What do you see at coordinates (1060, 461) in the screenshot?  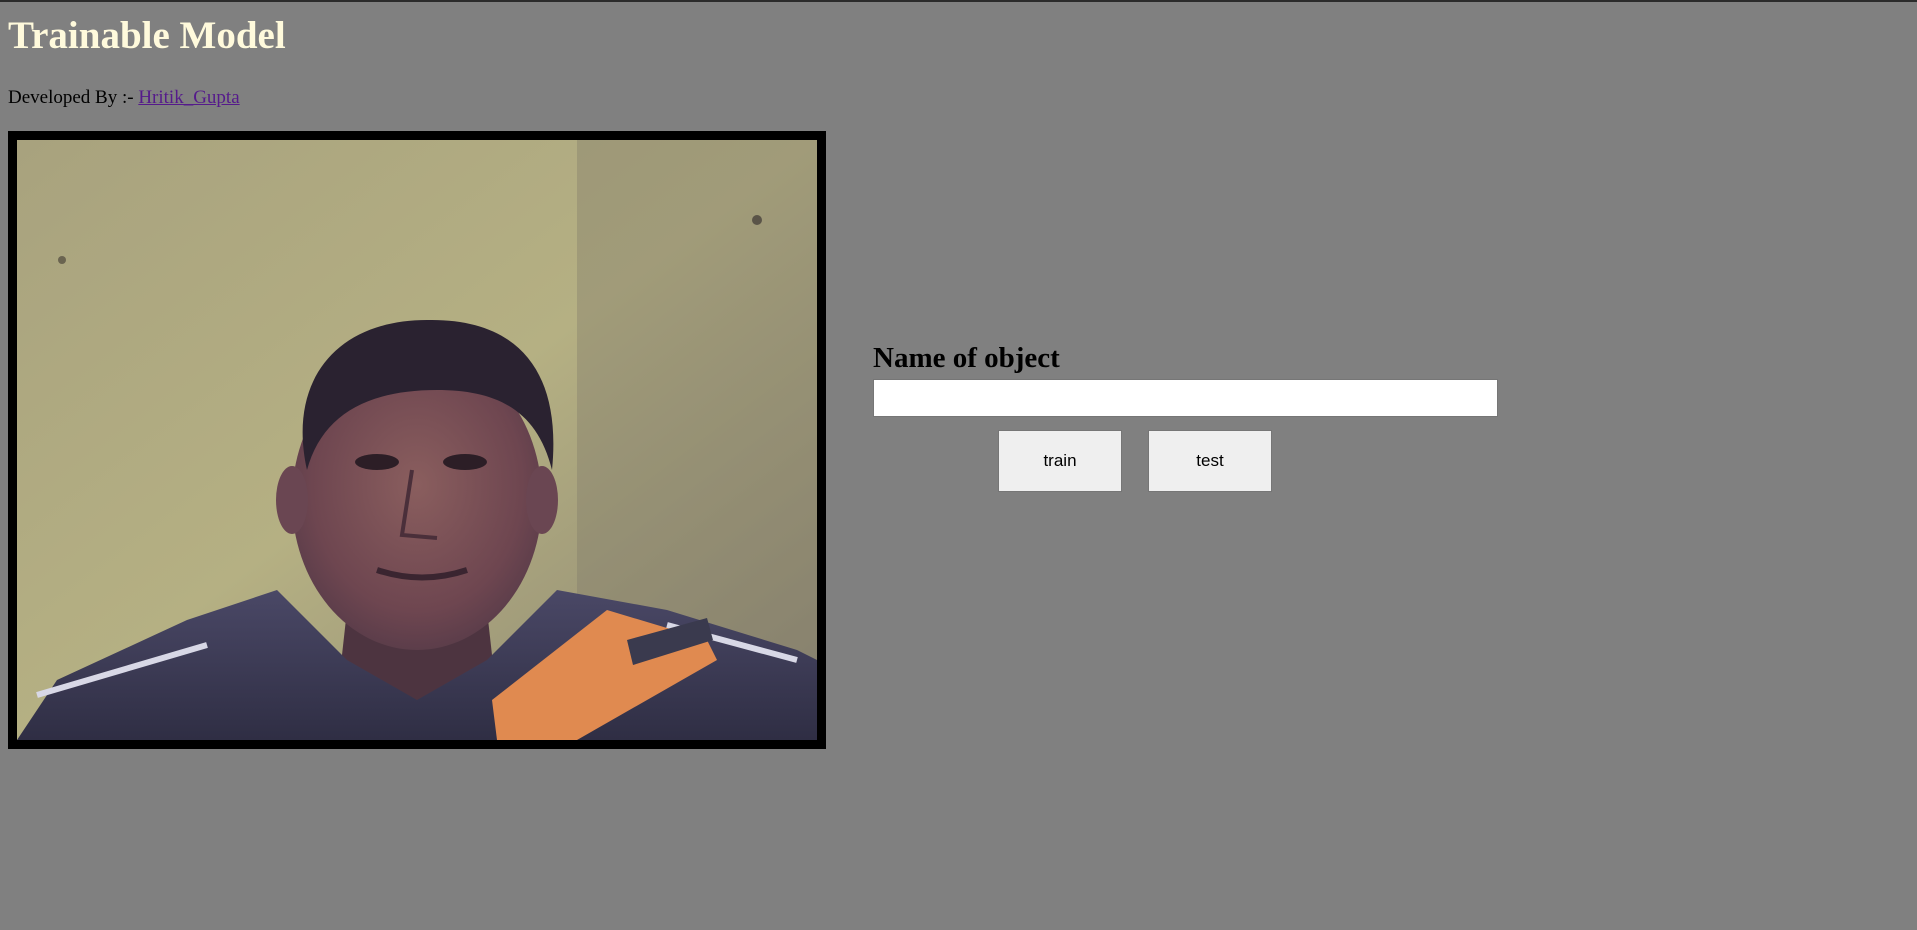 I see `train-button: train` at bounding box center [1060, 461].